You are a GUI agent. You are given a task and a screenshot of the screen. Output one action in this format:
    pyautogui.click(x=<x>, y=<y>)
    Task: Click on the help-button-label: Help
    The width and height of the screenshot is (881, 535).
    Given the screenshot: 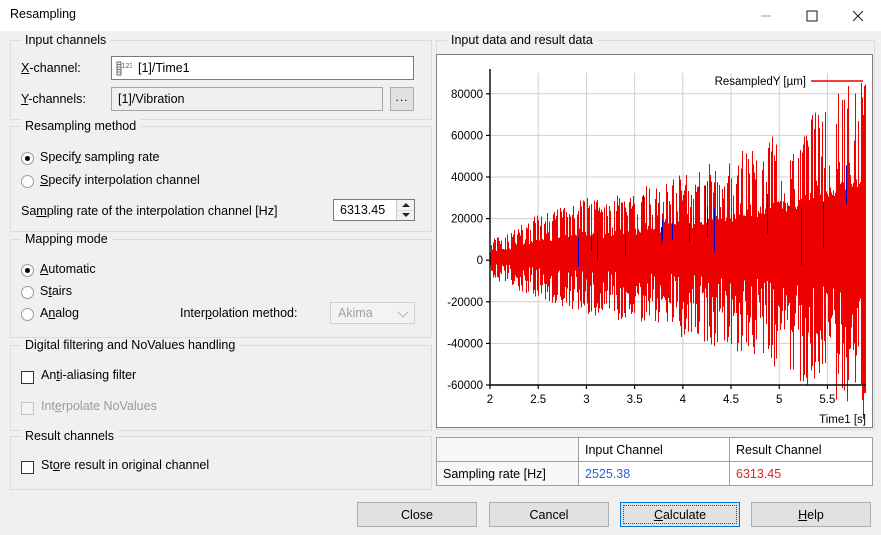 What is the action you would take?
    pyautogui.click(x=811, y=514)
    